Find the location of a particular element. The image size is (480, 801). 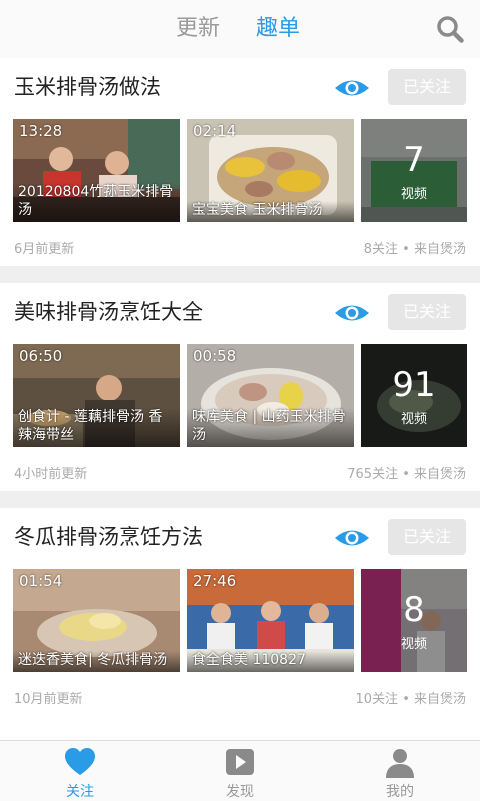

updated-time: 6月前更新 is located at coordinates (44, 249).